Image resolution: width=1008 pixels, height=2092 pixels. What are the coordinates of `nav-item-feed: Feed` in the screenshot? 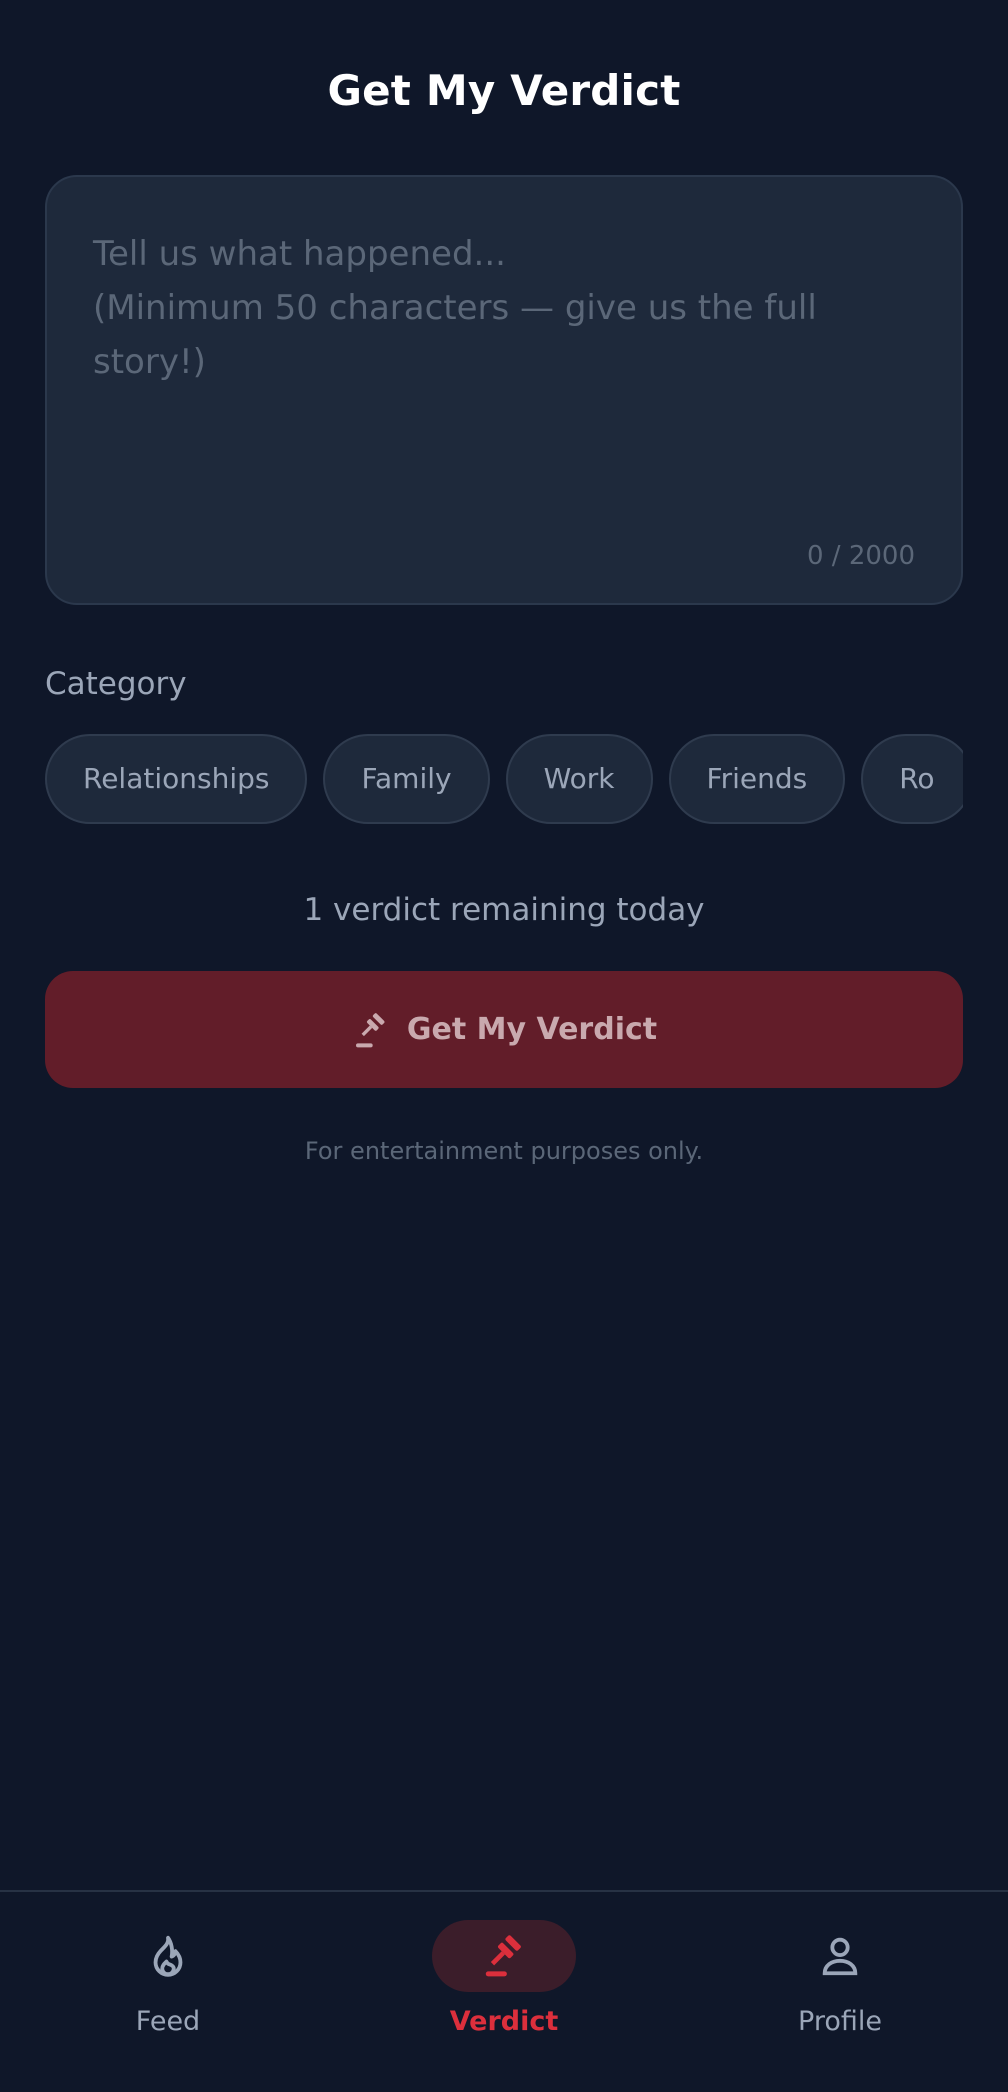 It's located at (168, 1995).